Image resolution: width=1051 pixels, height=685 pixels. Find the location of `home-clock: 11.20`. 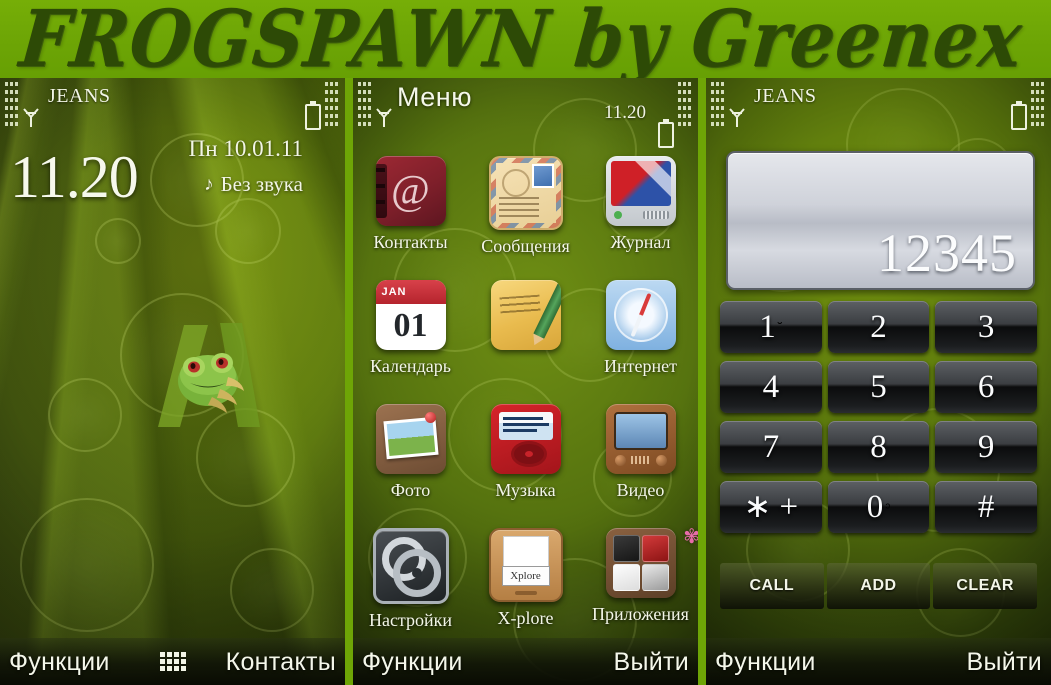

home-clock: 11.20 is located at coordinates (74, 177).